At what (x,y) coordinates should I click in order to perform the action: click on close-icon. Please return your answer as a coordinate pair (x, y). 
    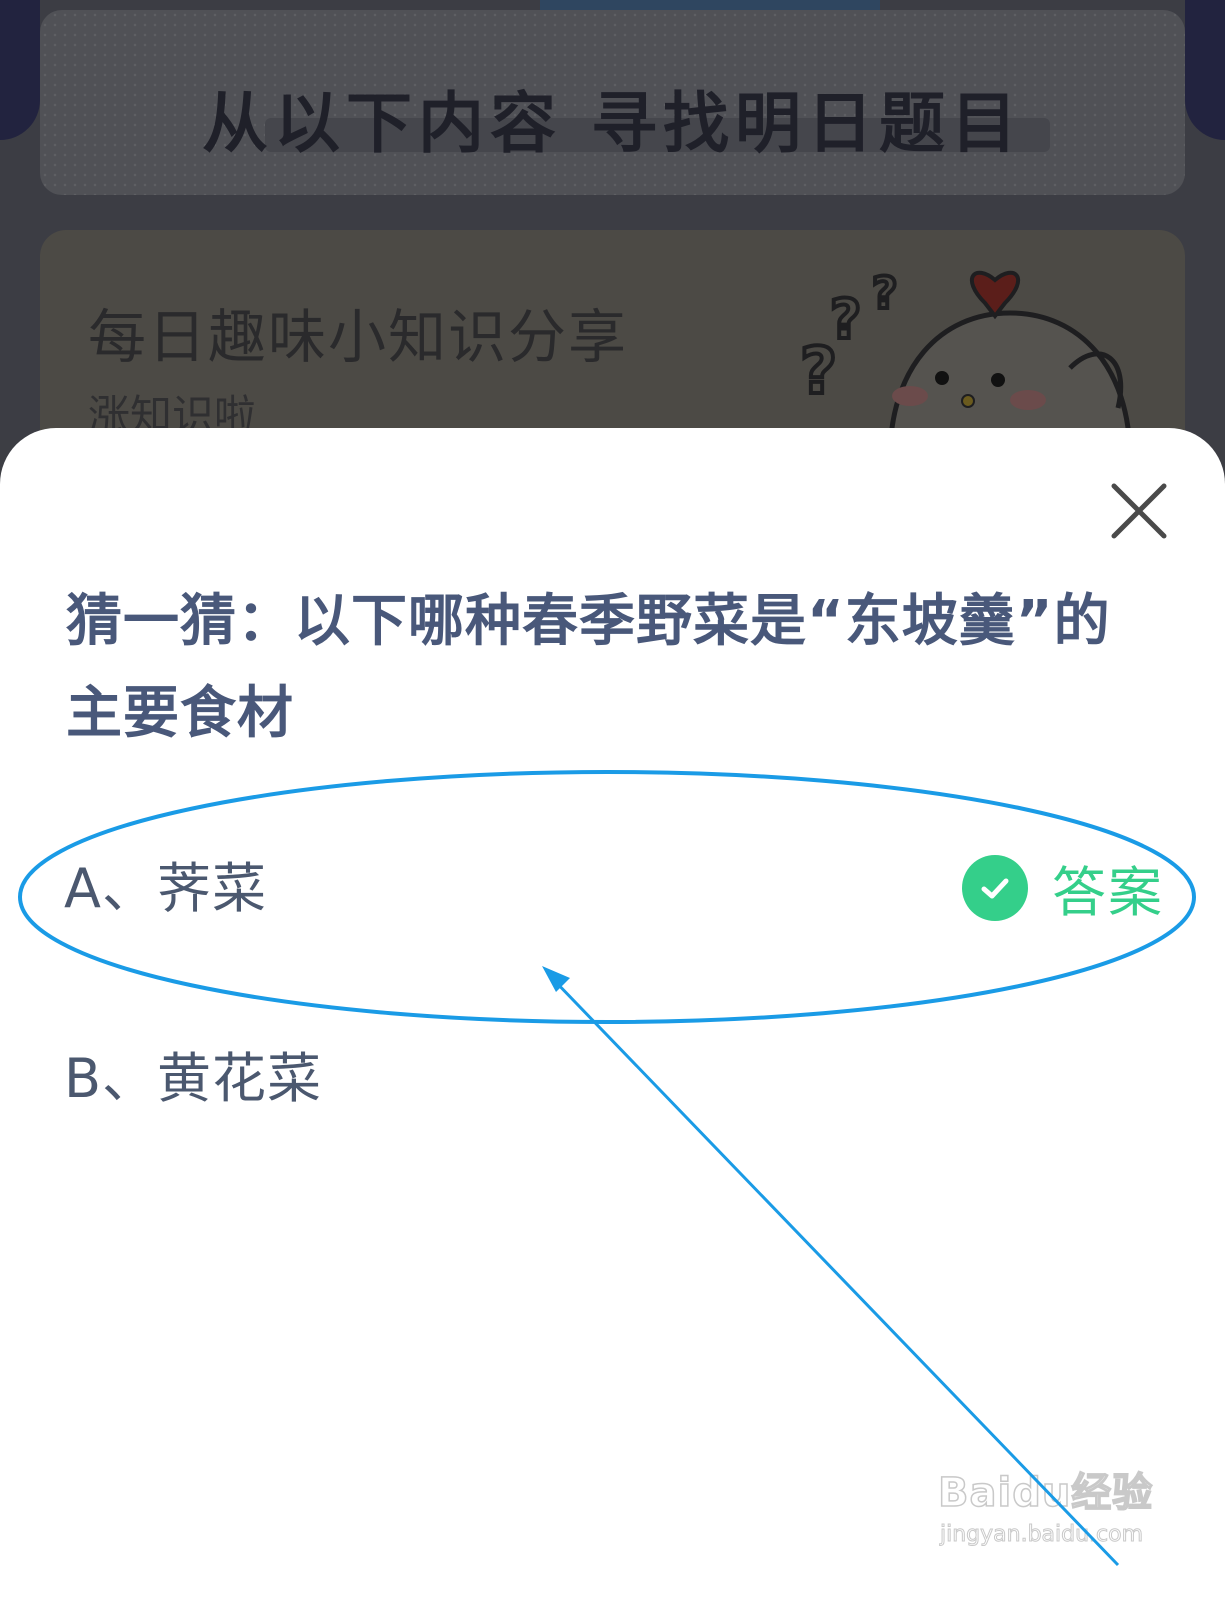
    Looking at the image, I should click on (1139, 511).